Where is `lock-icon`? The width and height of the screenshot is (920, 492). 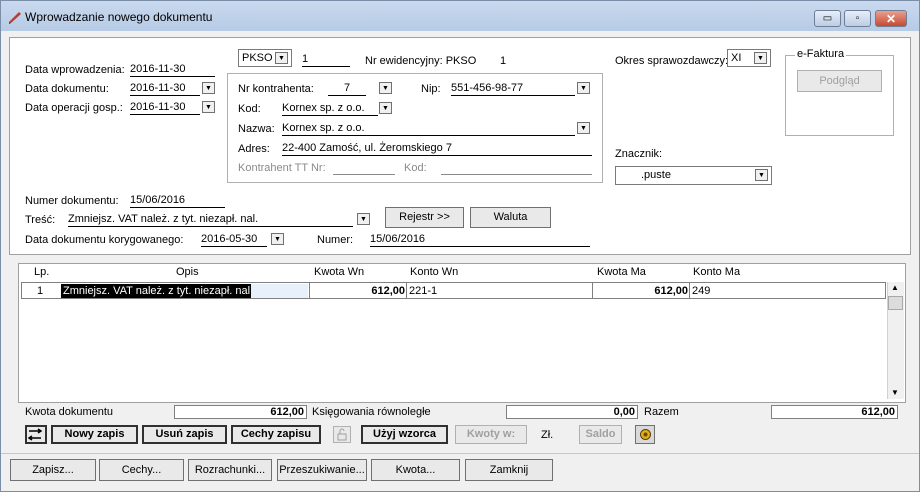
lock-icon is located at coordinates (342, 434).